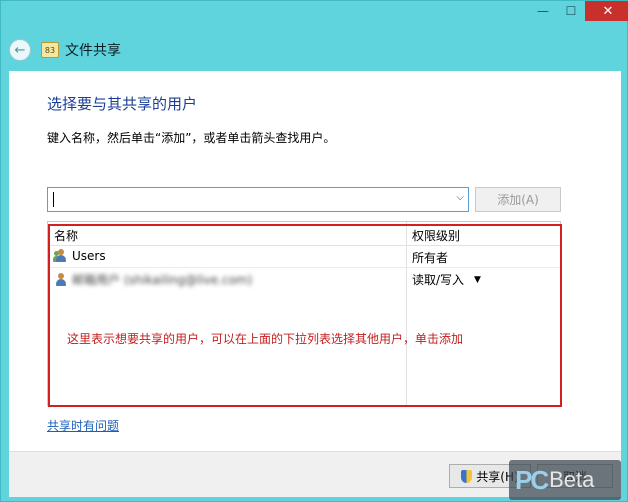 Image resolution: width=628 pixels, height=502 pixels. What do you see at coordinates (191, 138) in the screenshot?
I see `instruction-text: 键入名称，然后单击“添加”，或者单击箭头查找用户。` at bounding box center [191, 138].